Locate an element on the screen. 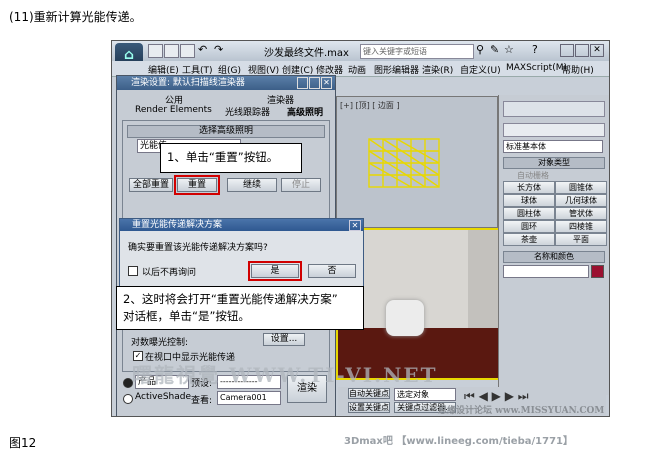  sofa-chair is located at coordinates (405, 318).